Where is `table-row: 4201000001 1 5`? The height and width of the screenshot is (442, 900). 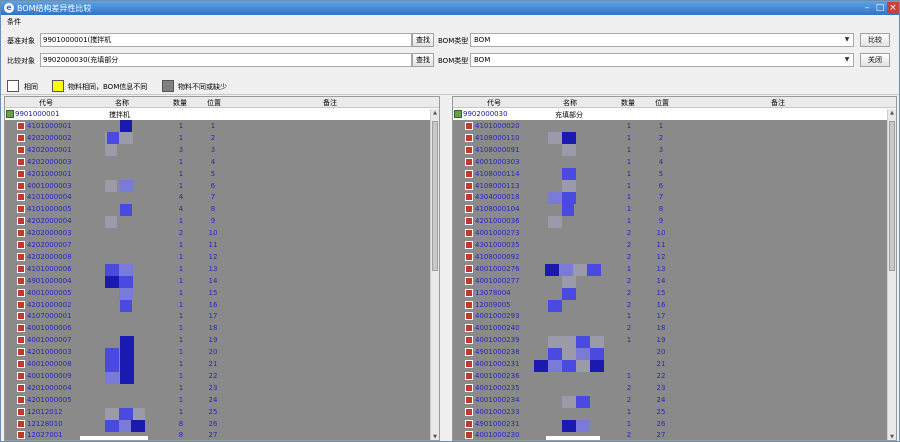 table-row: 4201000001 1 5 is located at coordinates (222, 174).